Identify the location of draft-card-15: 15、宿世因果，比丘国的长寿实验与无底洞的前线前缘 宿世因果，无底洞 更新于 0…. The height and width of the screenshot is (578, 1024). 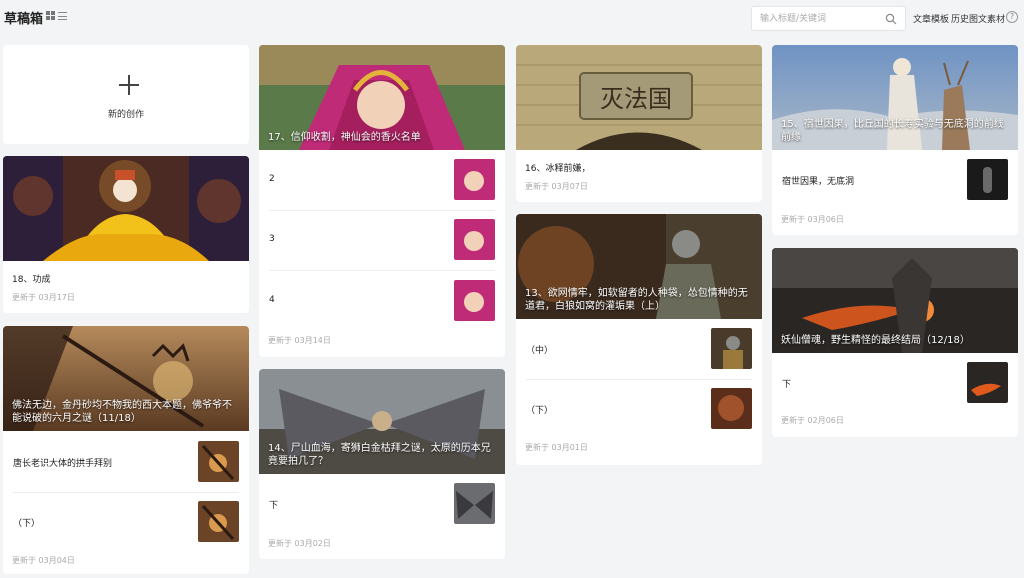
(895, 140).